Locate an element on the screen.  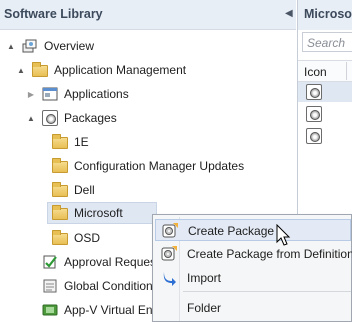
tree-item-overview: ▲ Overview is located at coordinates (50, 46).